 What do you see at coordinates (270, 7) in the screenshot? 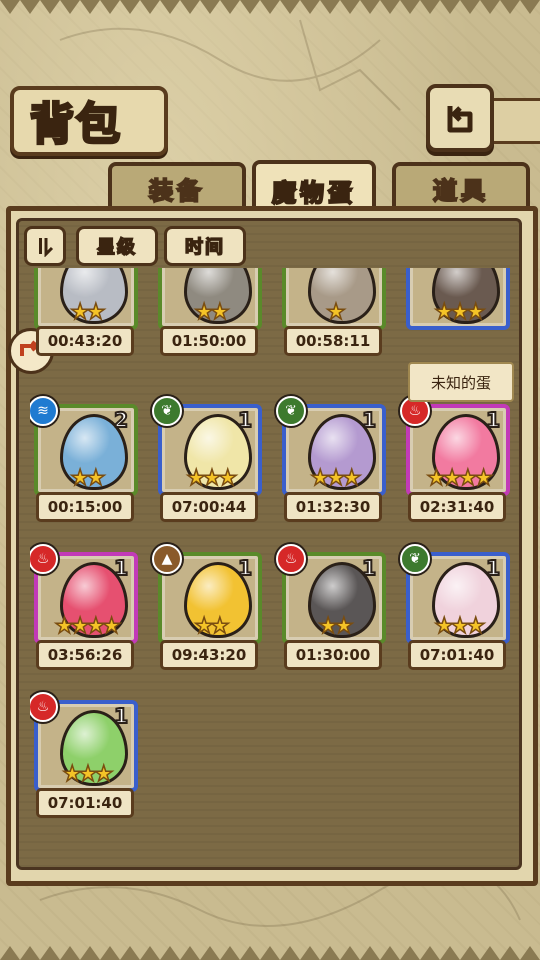
I see `top-border-decoration` at bounding box center [270, 7].